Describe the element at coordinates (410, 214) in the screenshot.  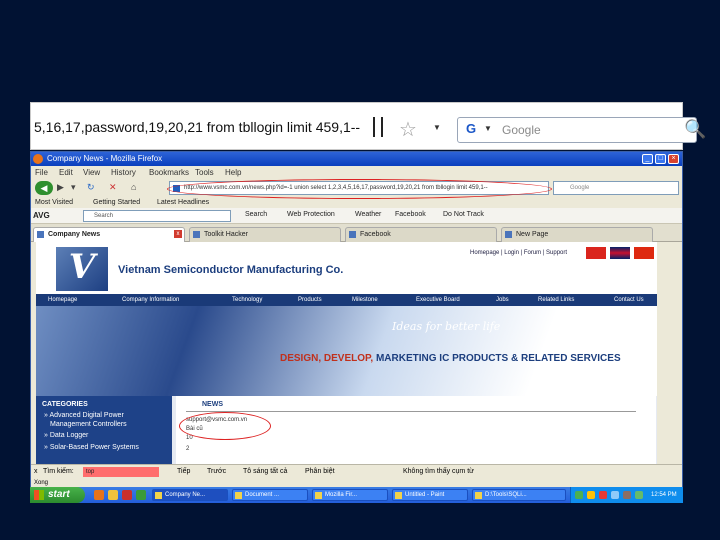
I see `avg-facebook: Facebook` at that location.